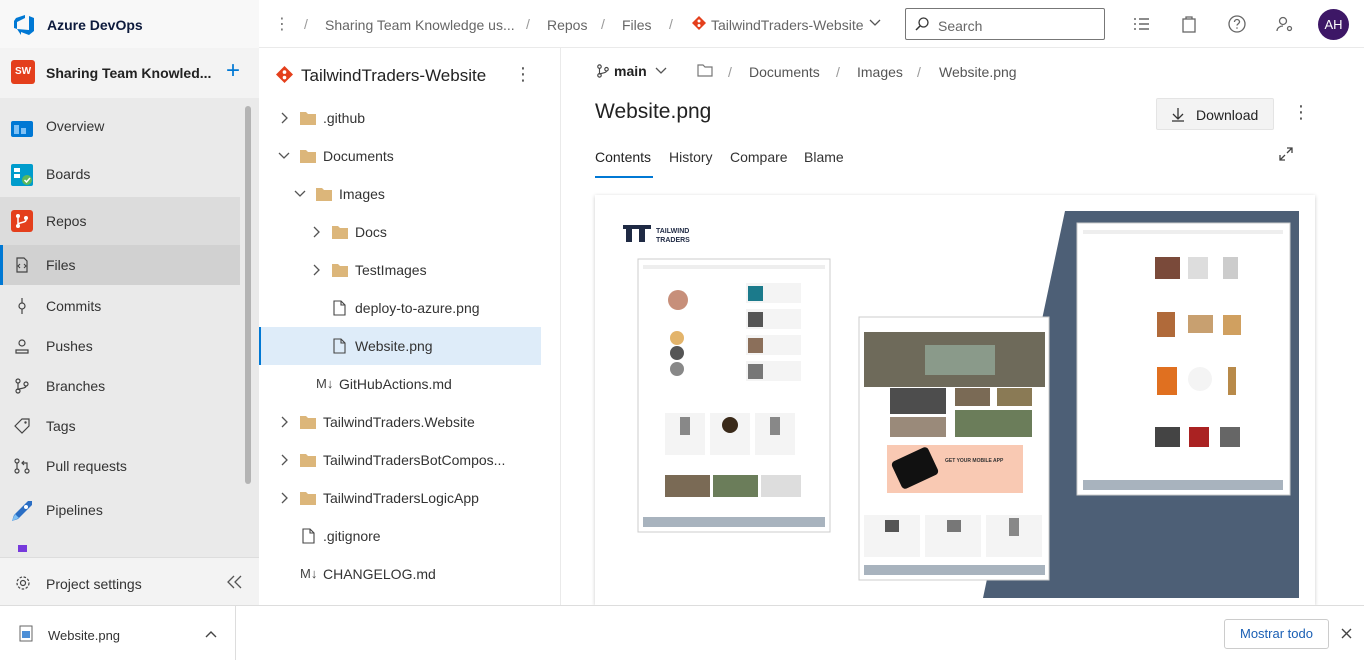 The height and width of the screenshot is (660, 1364). Describe the element at coordinates (120, 426) in the screenshot. I see `sidebar-item-tags: Tags` at that location.